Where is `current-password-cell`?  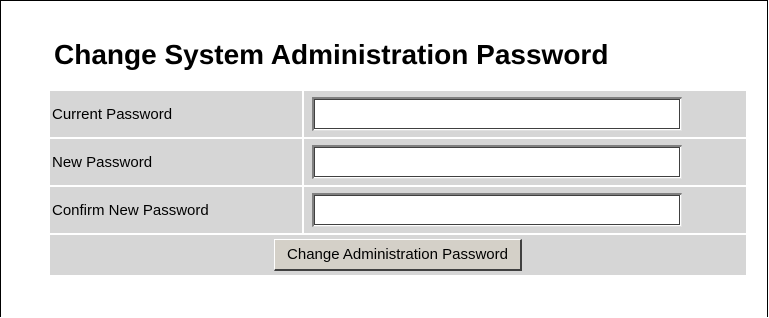
current-password-cell is located at coordinates (525, 114).